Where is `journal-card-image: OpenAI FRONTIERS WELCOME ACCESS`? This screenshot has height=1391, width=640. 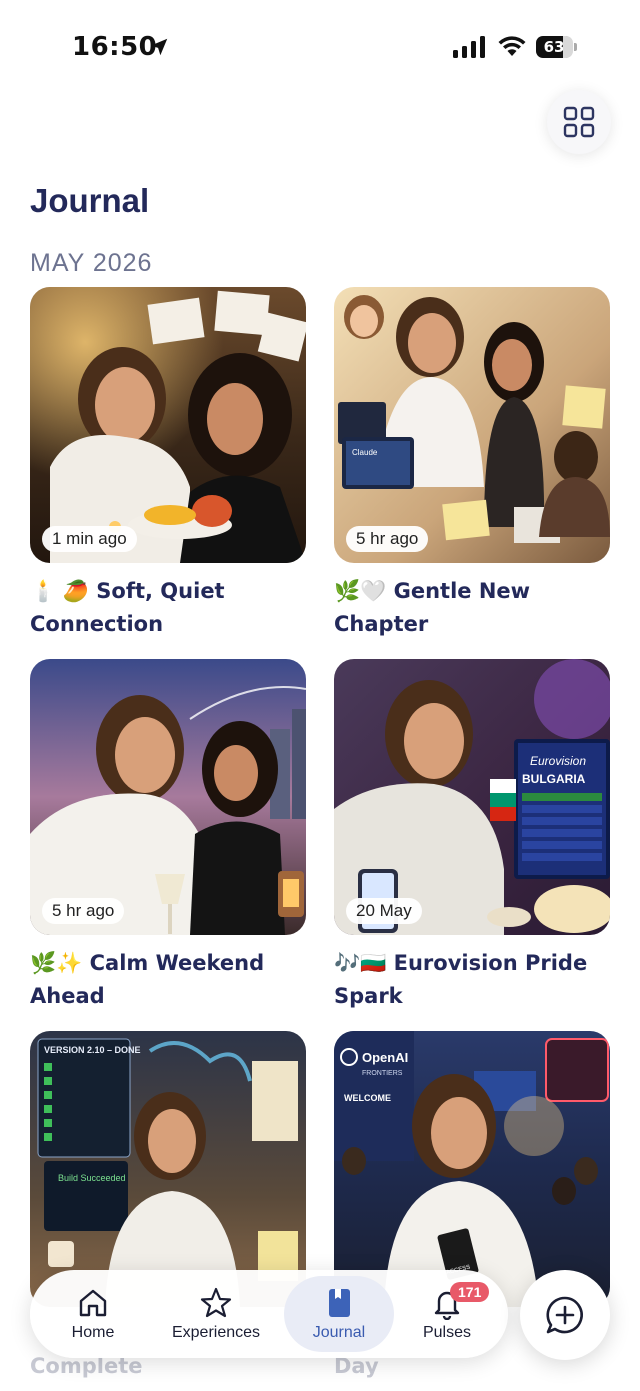 journal-card-image: OpenAI FRONTIERS WELCOME ACCESS is located at coordinates (472, 1169).